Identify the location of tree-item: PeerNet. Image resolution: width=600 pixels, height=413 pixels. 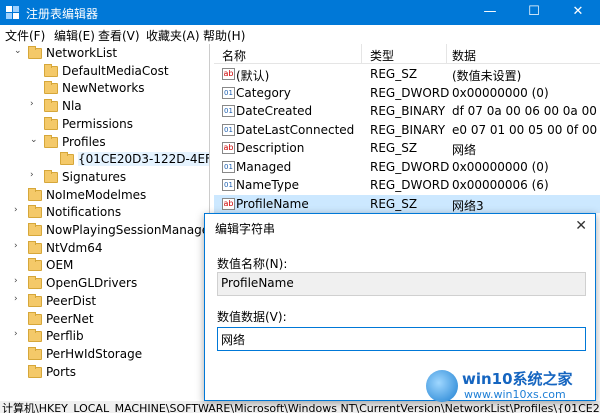
(104, 320).